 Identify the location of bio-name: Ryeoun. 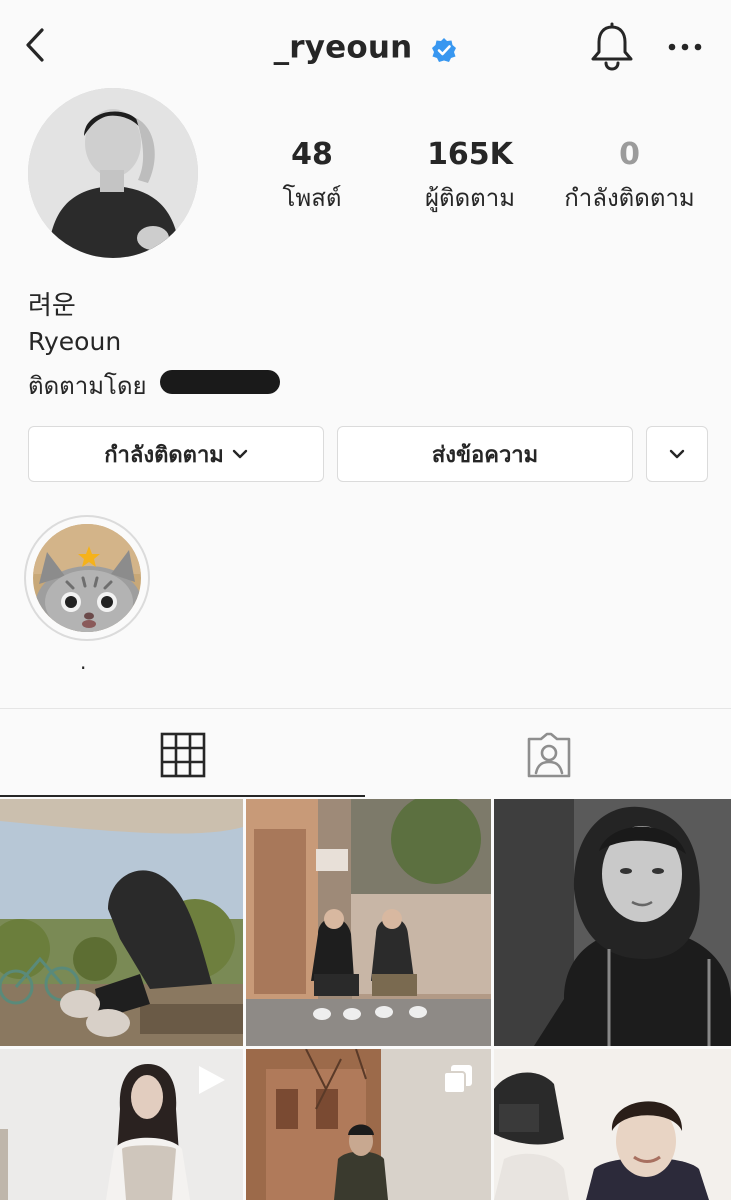
(75, 341).